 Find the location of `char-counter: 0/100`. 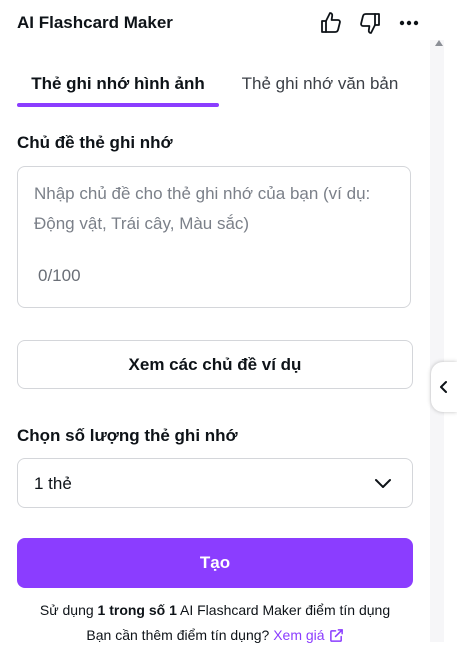

char-counter: 0/100 is located at coordinates (59, 275).